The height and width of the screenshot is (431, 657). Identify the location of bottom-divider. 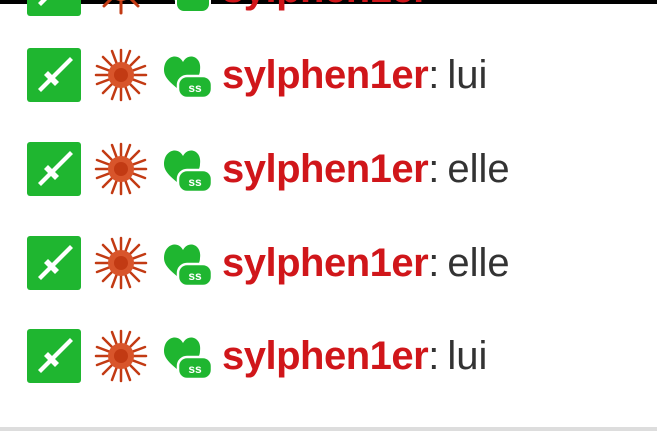
(328, 429).